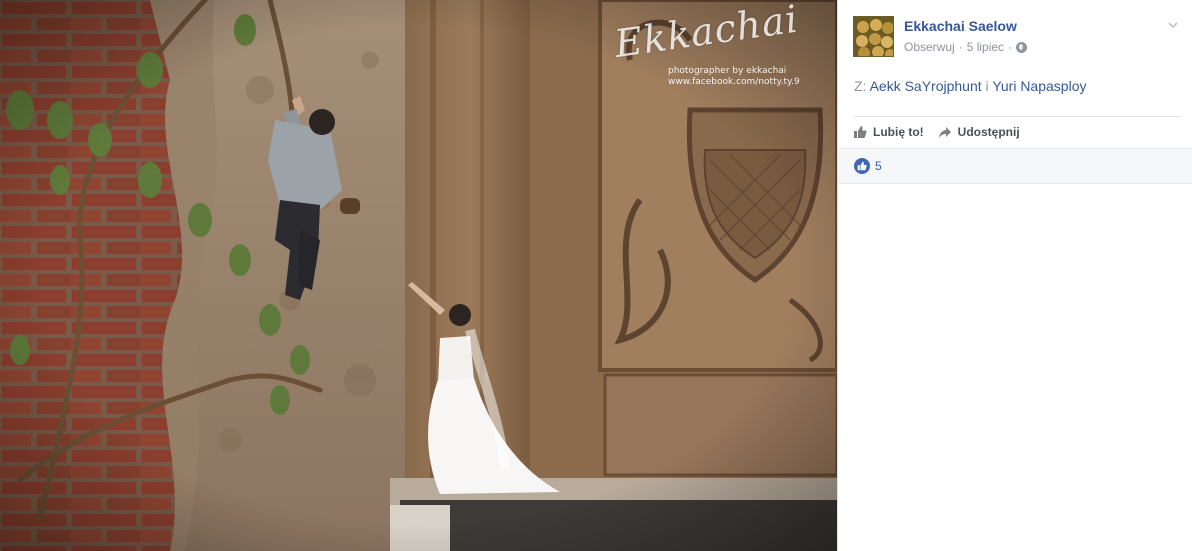 The height and width of the screenshot is (551, 1192). I want to click on chevron-down-icon, so click(1173, 25).